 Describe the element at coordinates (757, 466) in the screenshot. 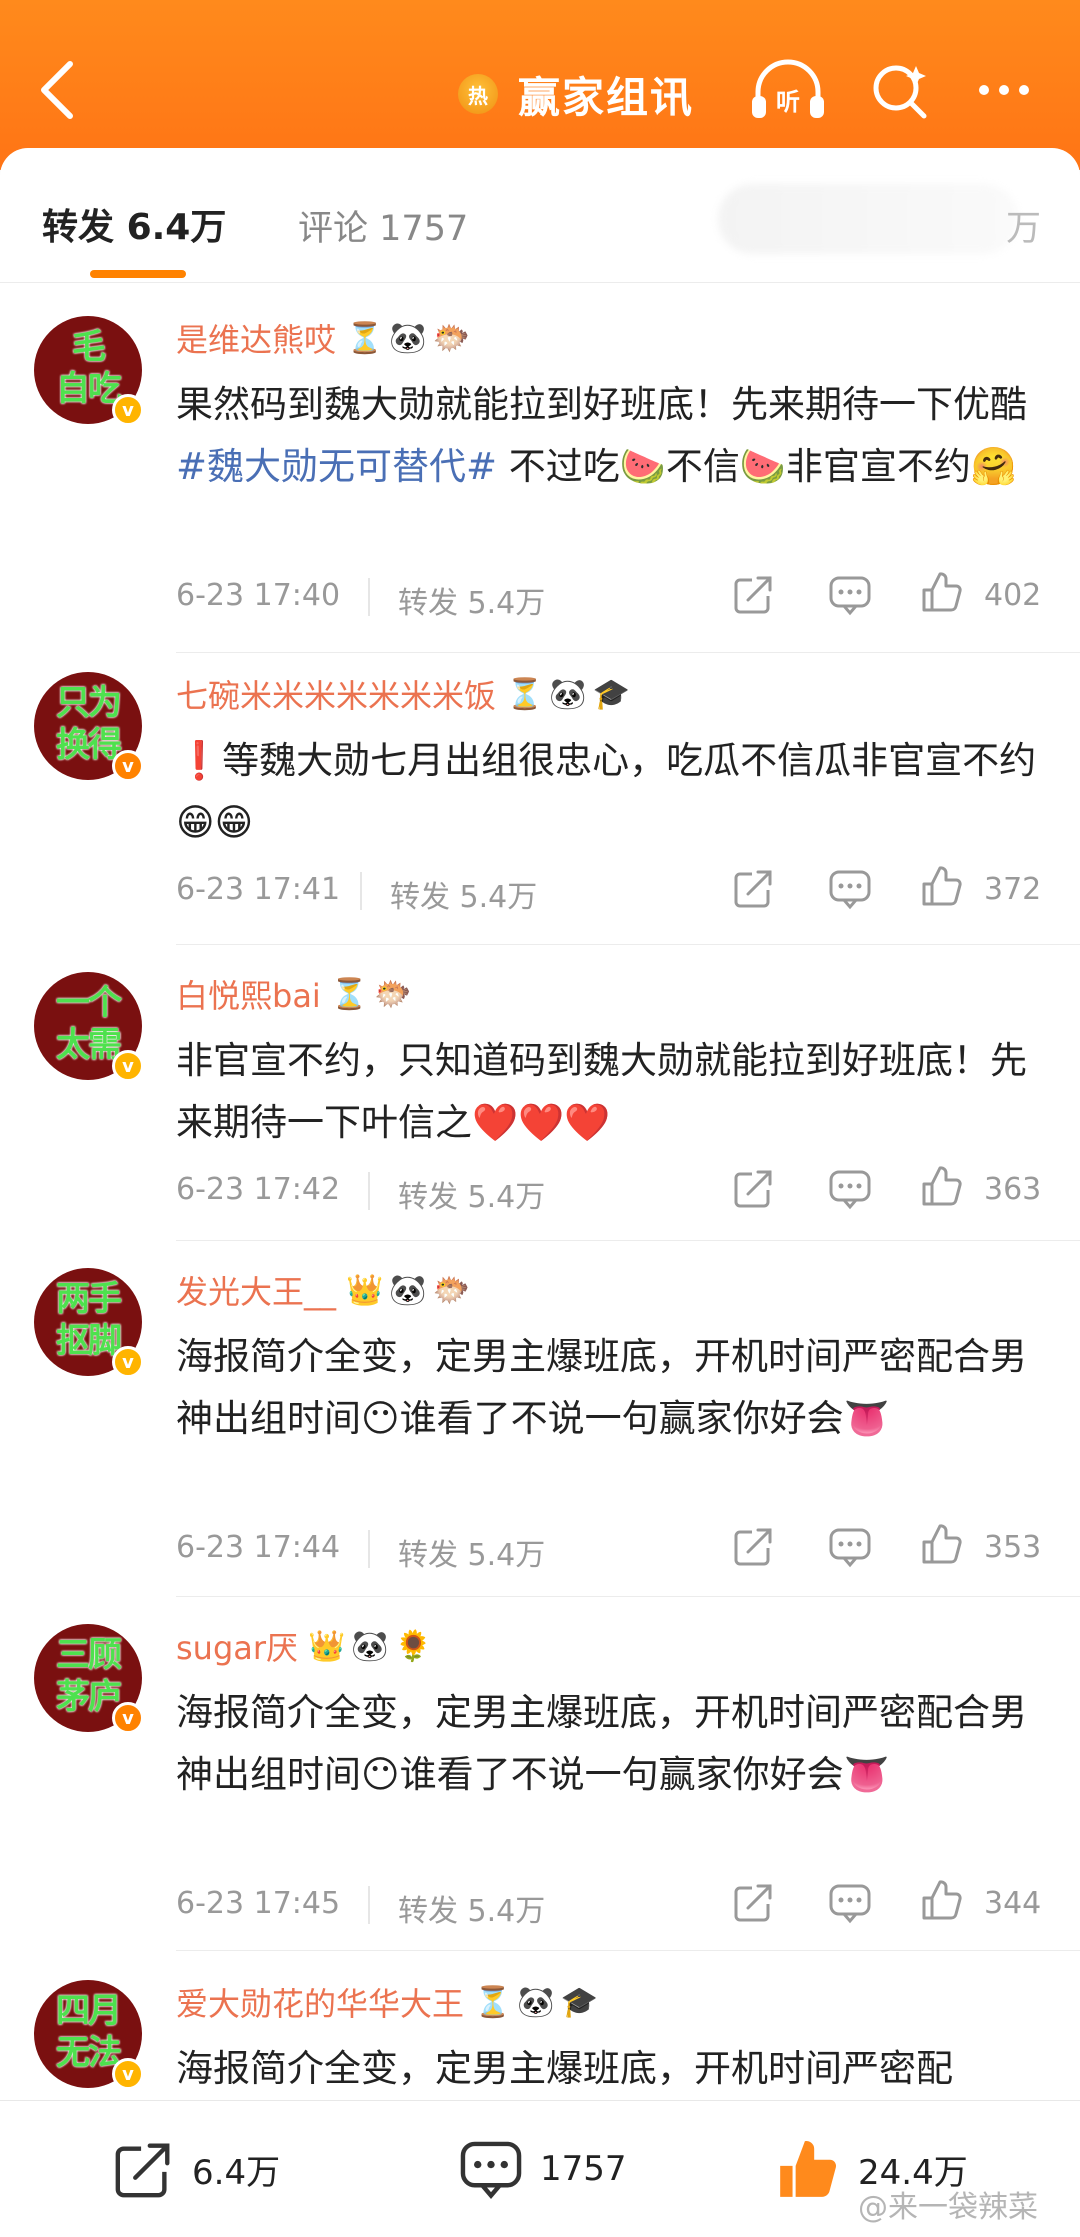

I see `post-text-tail: 不过吃🍉不信🍉非官宣不约🤗` at that location.